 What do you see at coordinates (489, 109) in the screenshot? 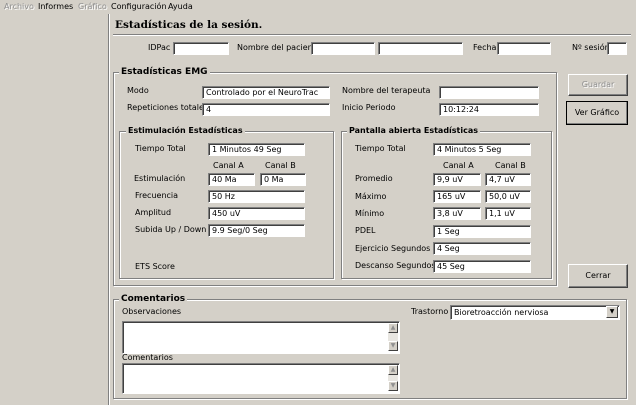
I see `period-start-field: 10:12:24` at bounding box center [489, 109].